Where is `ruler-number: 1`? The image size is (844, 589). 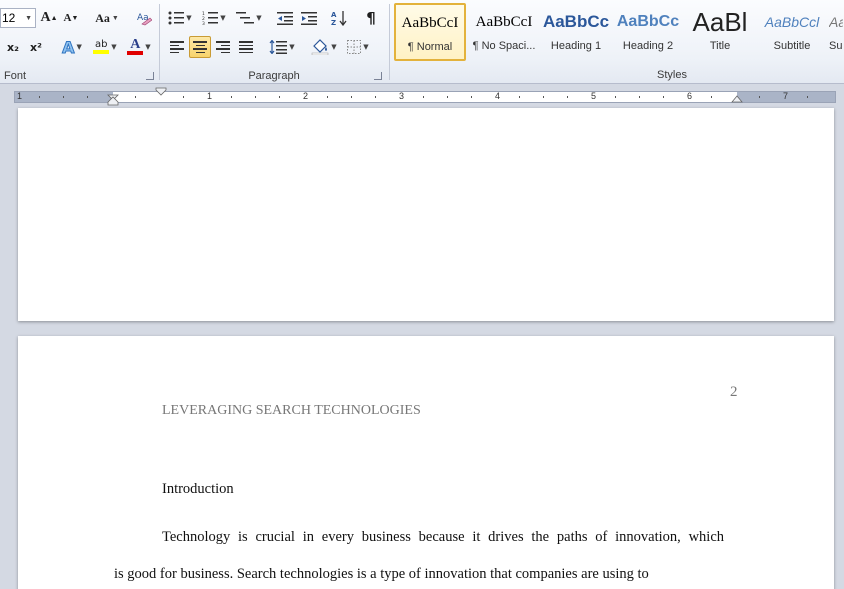
ruler-number: 1 is located at coordinates (20, 96).